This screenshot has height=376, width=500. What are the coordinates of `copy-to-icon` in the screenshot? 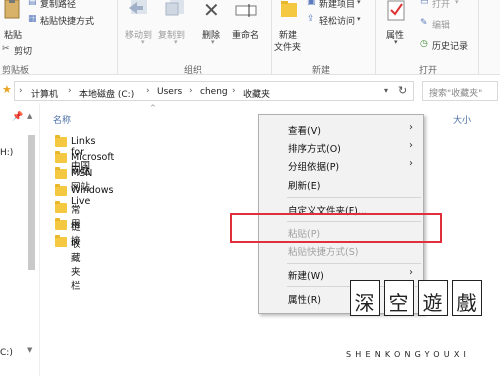 It's located at (177, 10).